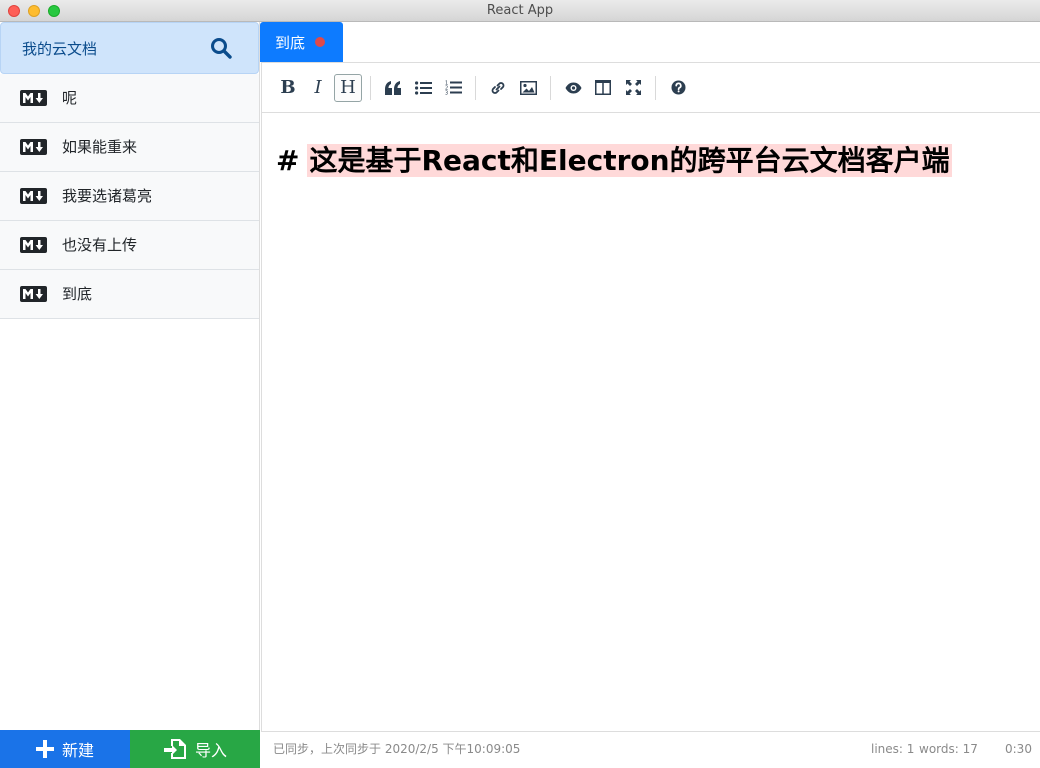 This screenshot has width=1040, height=768. Describe the element at coordinates (174, 749) in the screenshot. I see `file-import-icon` at that location.